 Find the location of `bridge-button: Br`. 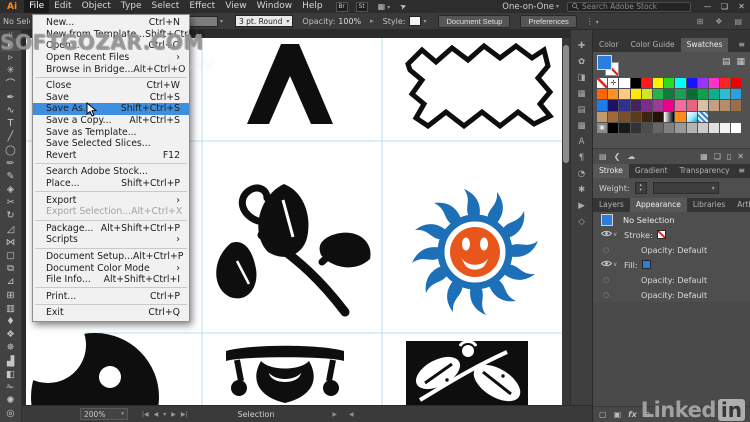

bridge-button: Br is located at coordinates (341, 6).